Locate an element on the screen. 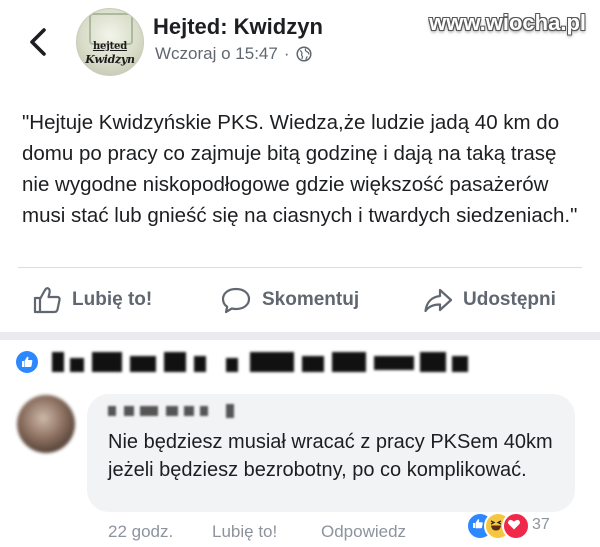  page-name: Hejted: Kwidzyn is located at coordinates (238, 27).